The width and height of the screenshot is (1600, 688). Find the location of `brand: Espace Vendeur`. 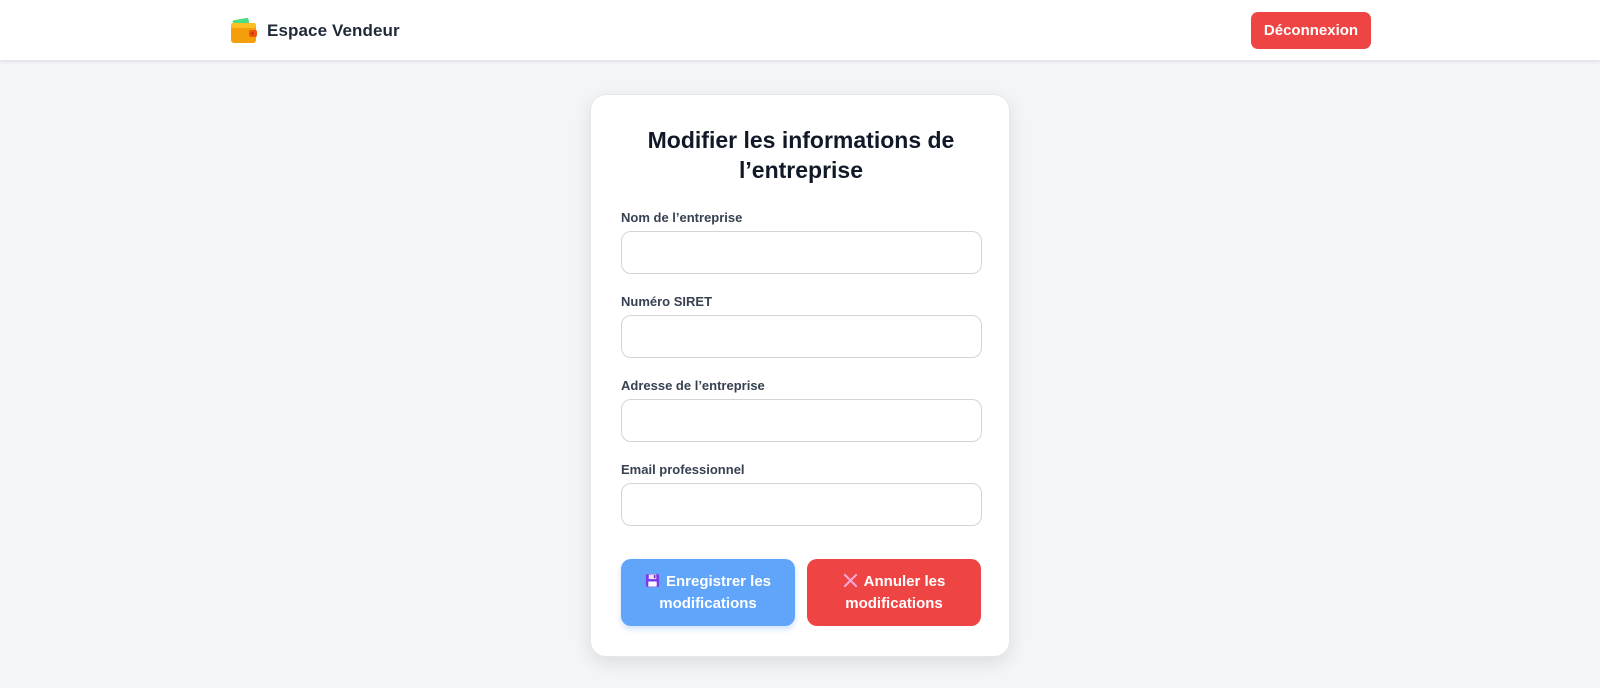

brand: Espace Vendeur is located at coordinates (314, 31).